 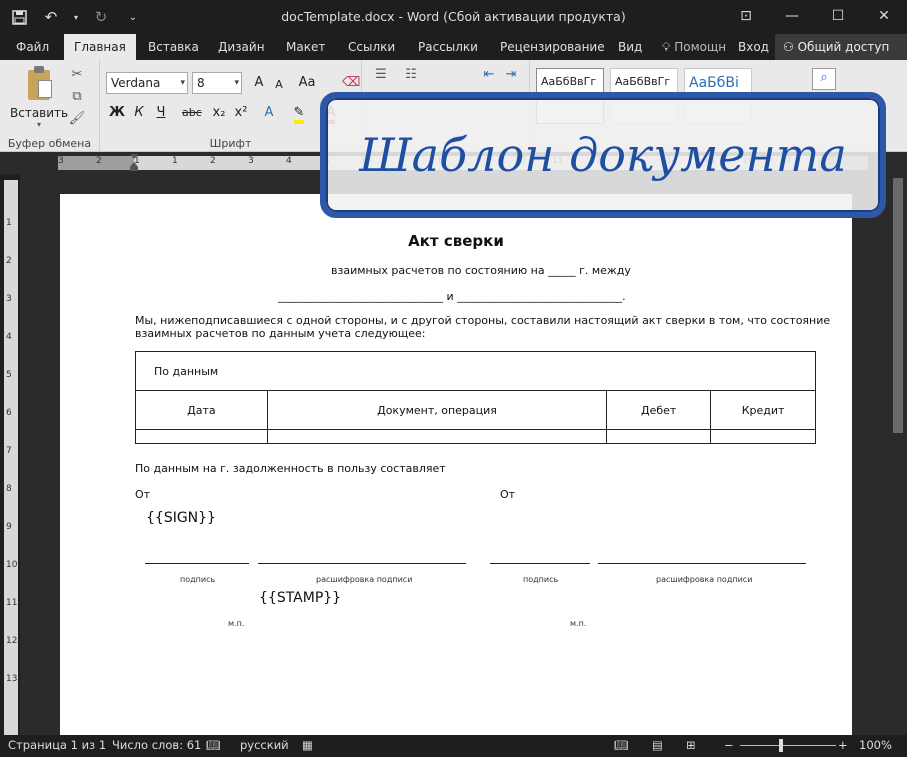 I want to click on vertical-ruler-number: 8, so click(x=9, y=489).